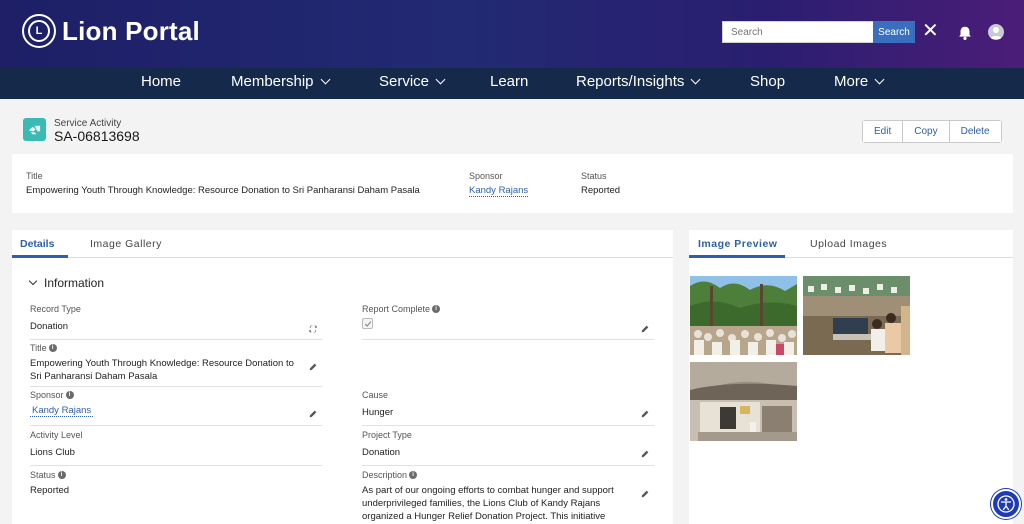 This screenshot has height=524, width=1024. What do you see at coordinates (176, 408) in the screenshot?
I see `field-sponsor: Sponsor i Kandy Rajans` at bounding box center [176, 408].